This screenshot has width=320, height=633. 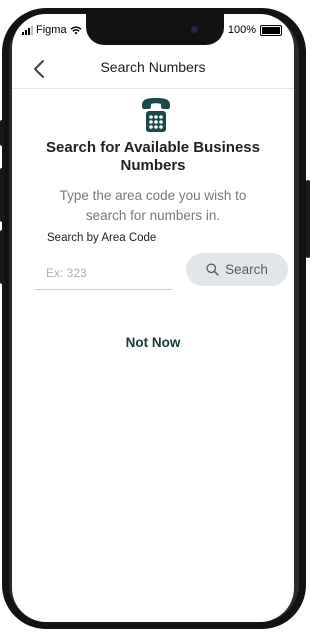 I want to click on nav-bar: Search Numbers, so click(x=153, y=71).